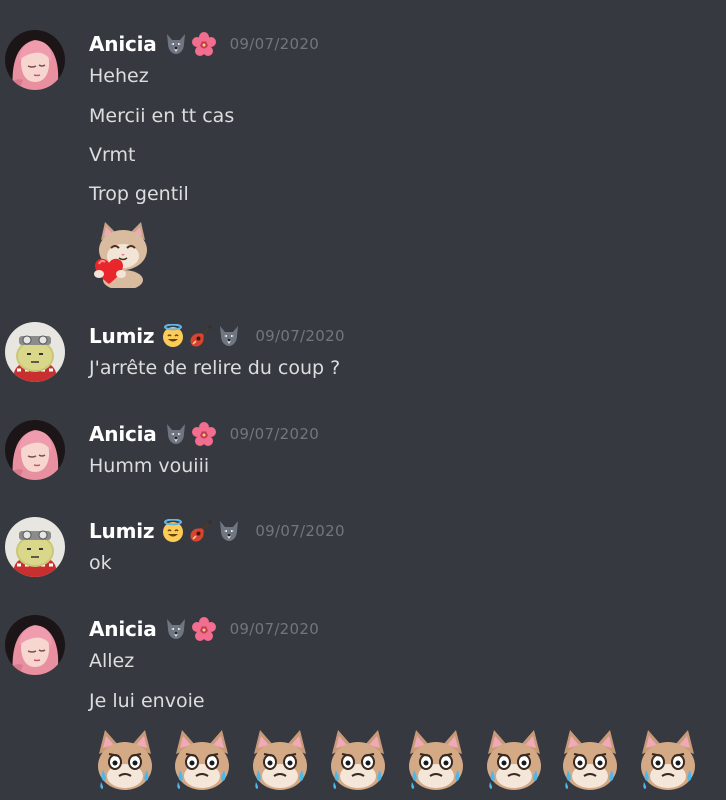 Image resolution: width=726 pixels, height=800 pixels. What do you see at coordinates (162, 116) in the screenshot?
I see `message-text: Mercii en tt cas` at bounding box center [162, 116].